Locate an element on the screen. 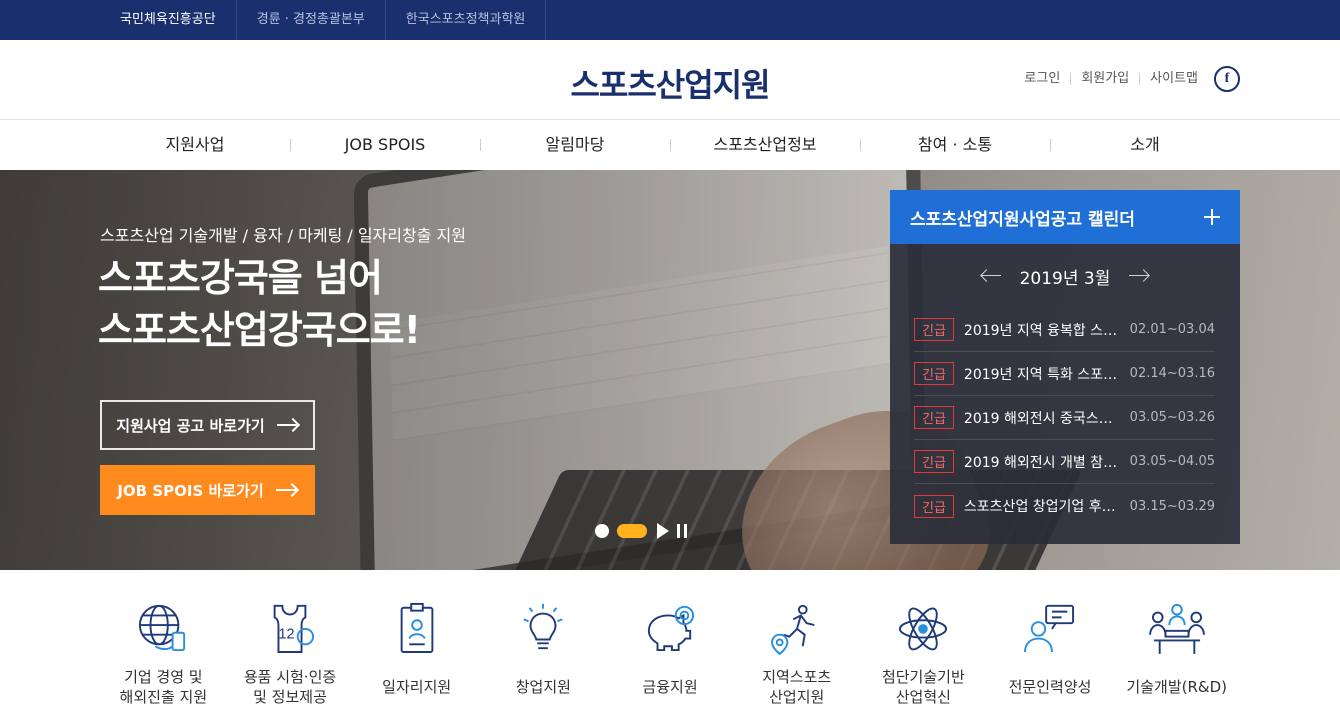 The height and width of the screenshot is (710, 1340). nav-item-about: 소개 is located at coordinates (1145, 145).